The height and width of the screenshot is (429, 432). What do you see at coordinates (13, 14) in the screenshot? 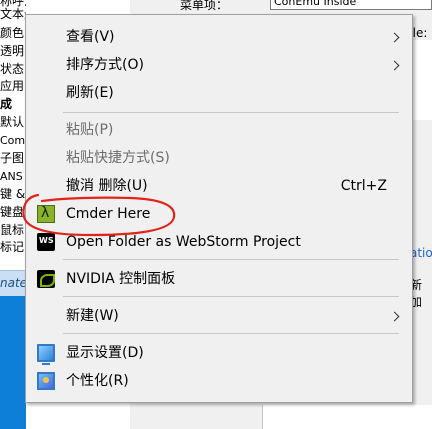
I see `tree-item: 文本光标` at bounding box center [13, 14].